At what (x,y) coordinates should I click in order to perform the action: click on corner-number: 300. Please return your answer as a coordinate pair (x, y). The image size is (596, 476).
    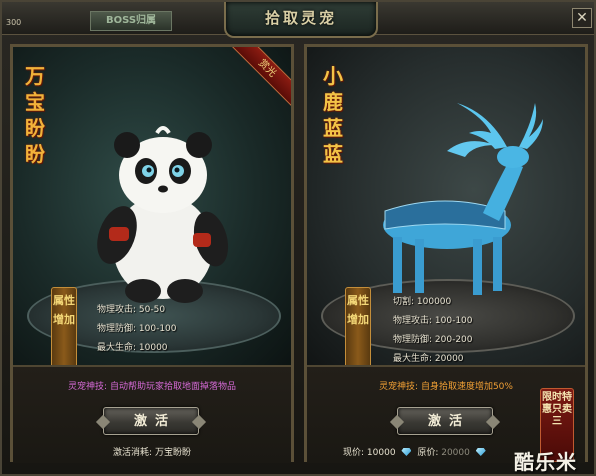
    Looking at the image, I should click on (14, 22).